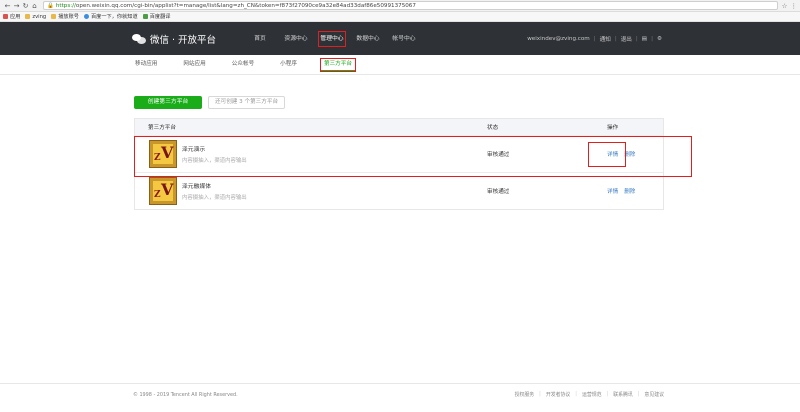  What do you see at coordinates (139, 38) in the screenshot?
I see `wechat-icon` at bounding box center [139, 38].